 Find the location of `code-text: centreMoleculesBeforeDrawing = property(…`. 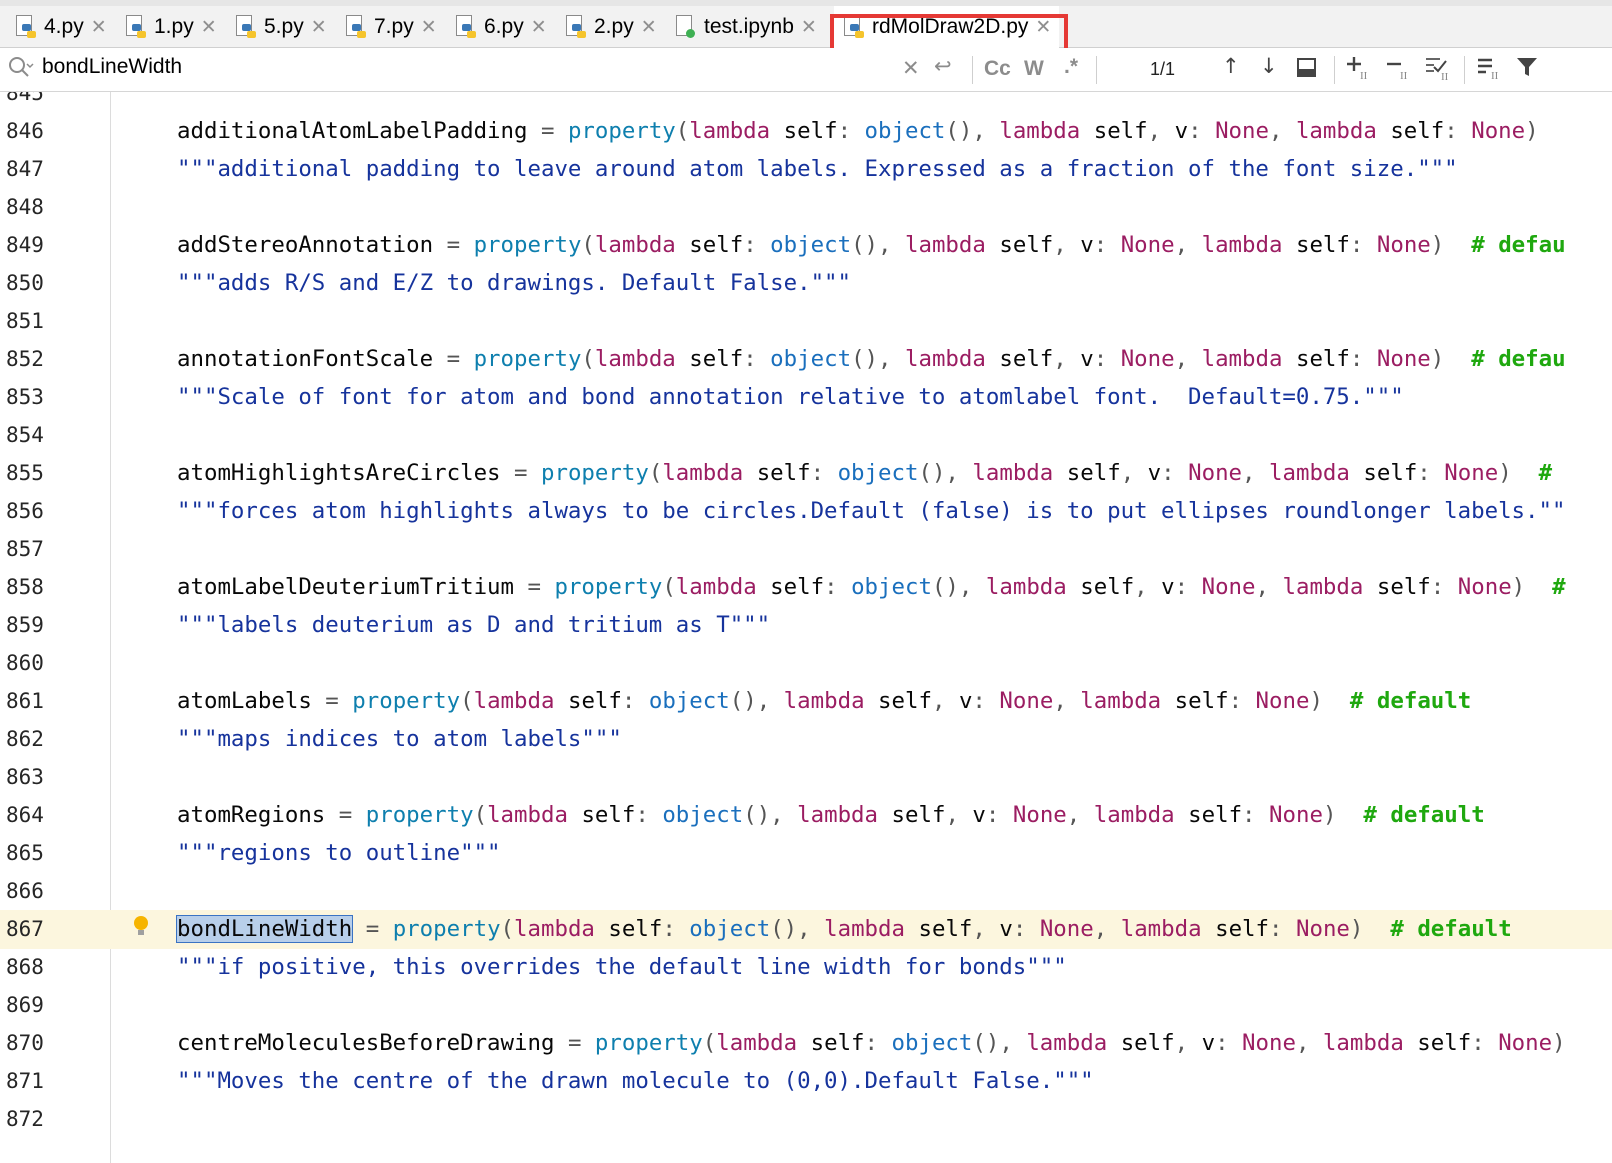

code-text: centreMoleculesBeforeDrawing = property(… is located at coordinates (871, 1043).